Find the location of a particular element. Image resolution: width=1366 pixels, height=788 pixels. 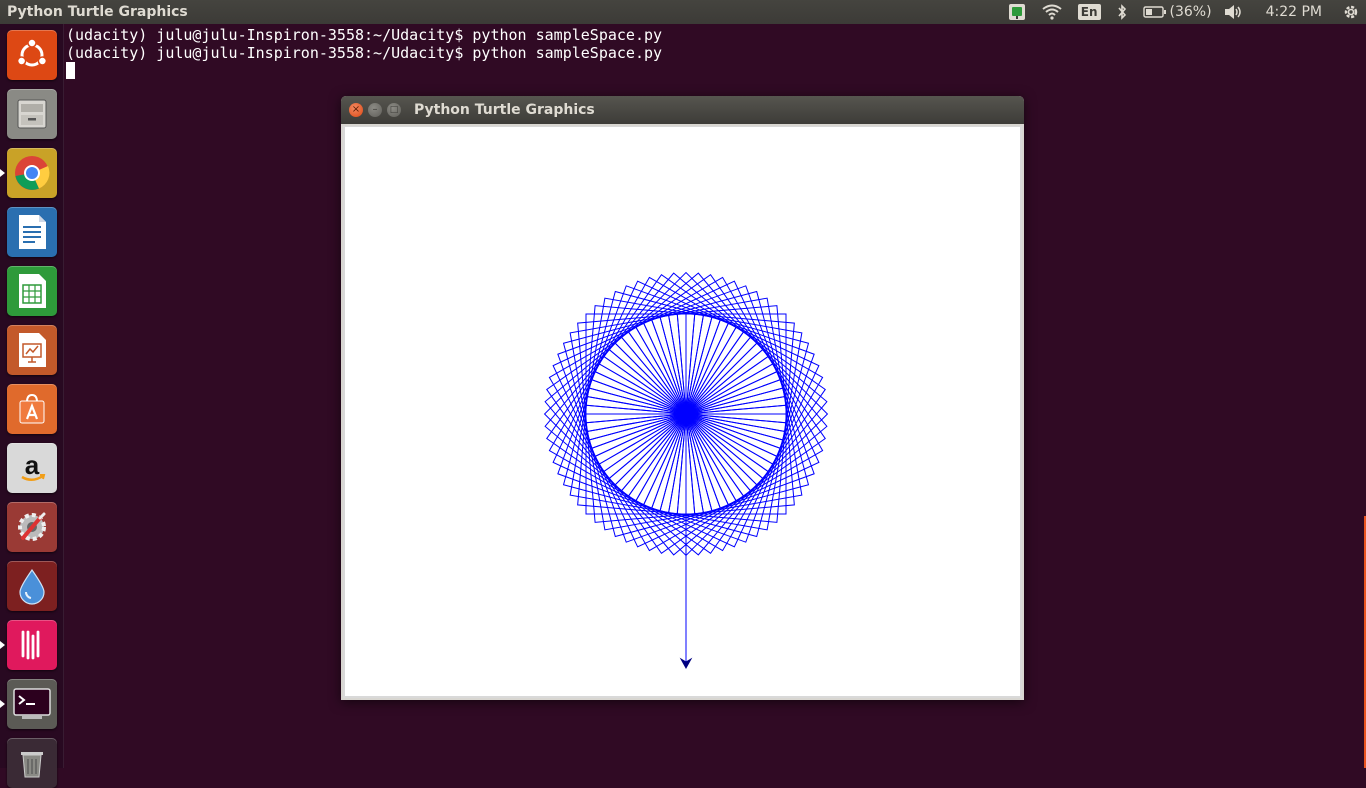

maximize-icon: □ is located at coordinates (394, 110).